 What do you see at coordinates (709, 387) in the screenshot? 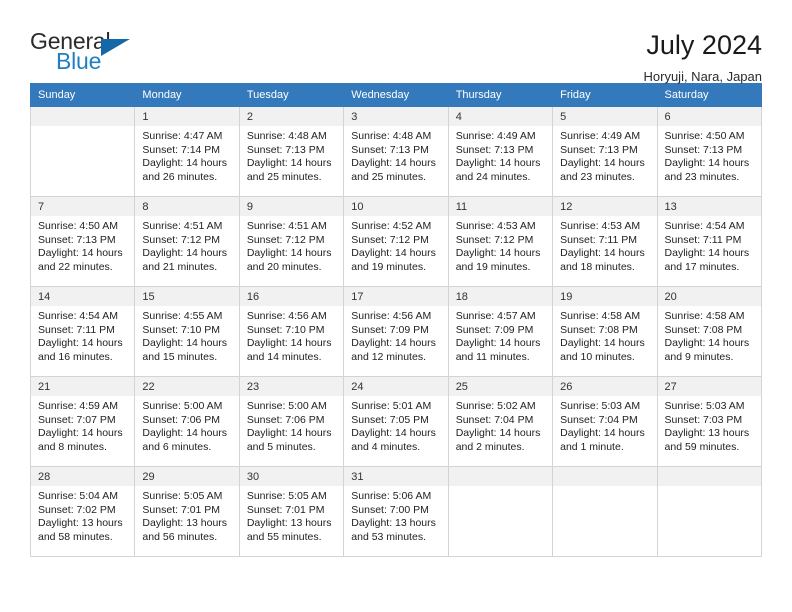
I see `day-number: 27` at bounding box center [709, 387].